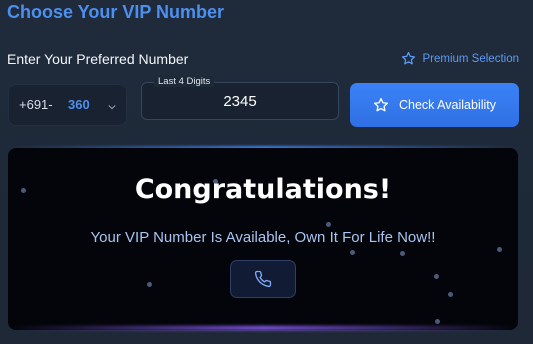  I want to click on premium-selection-link: Premium Selection, so click(460, 58).